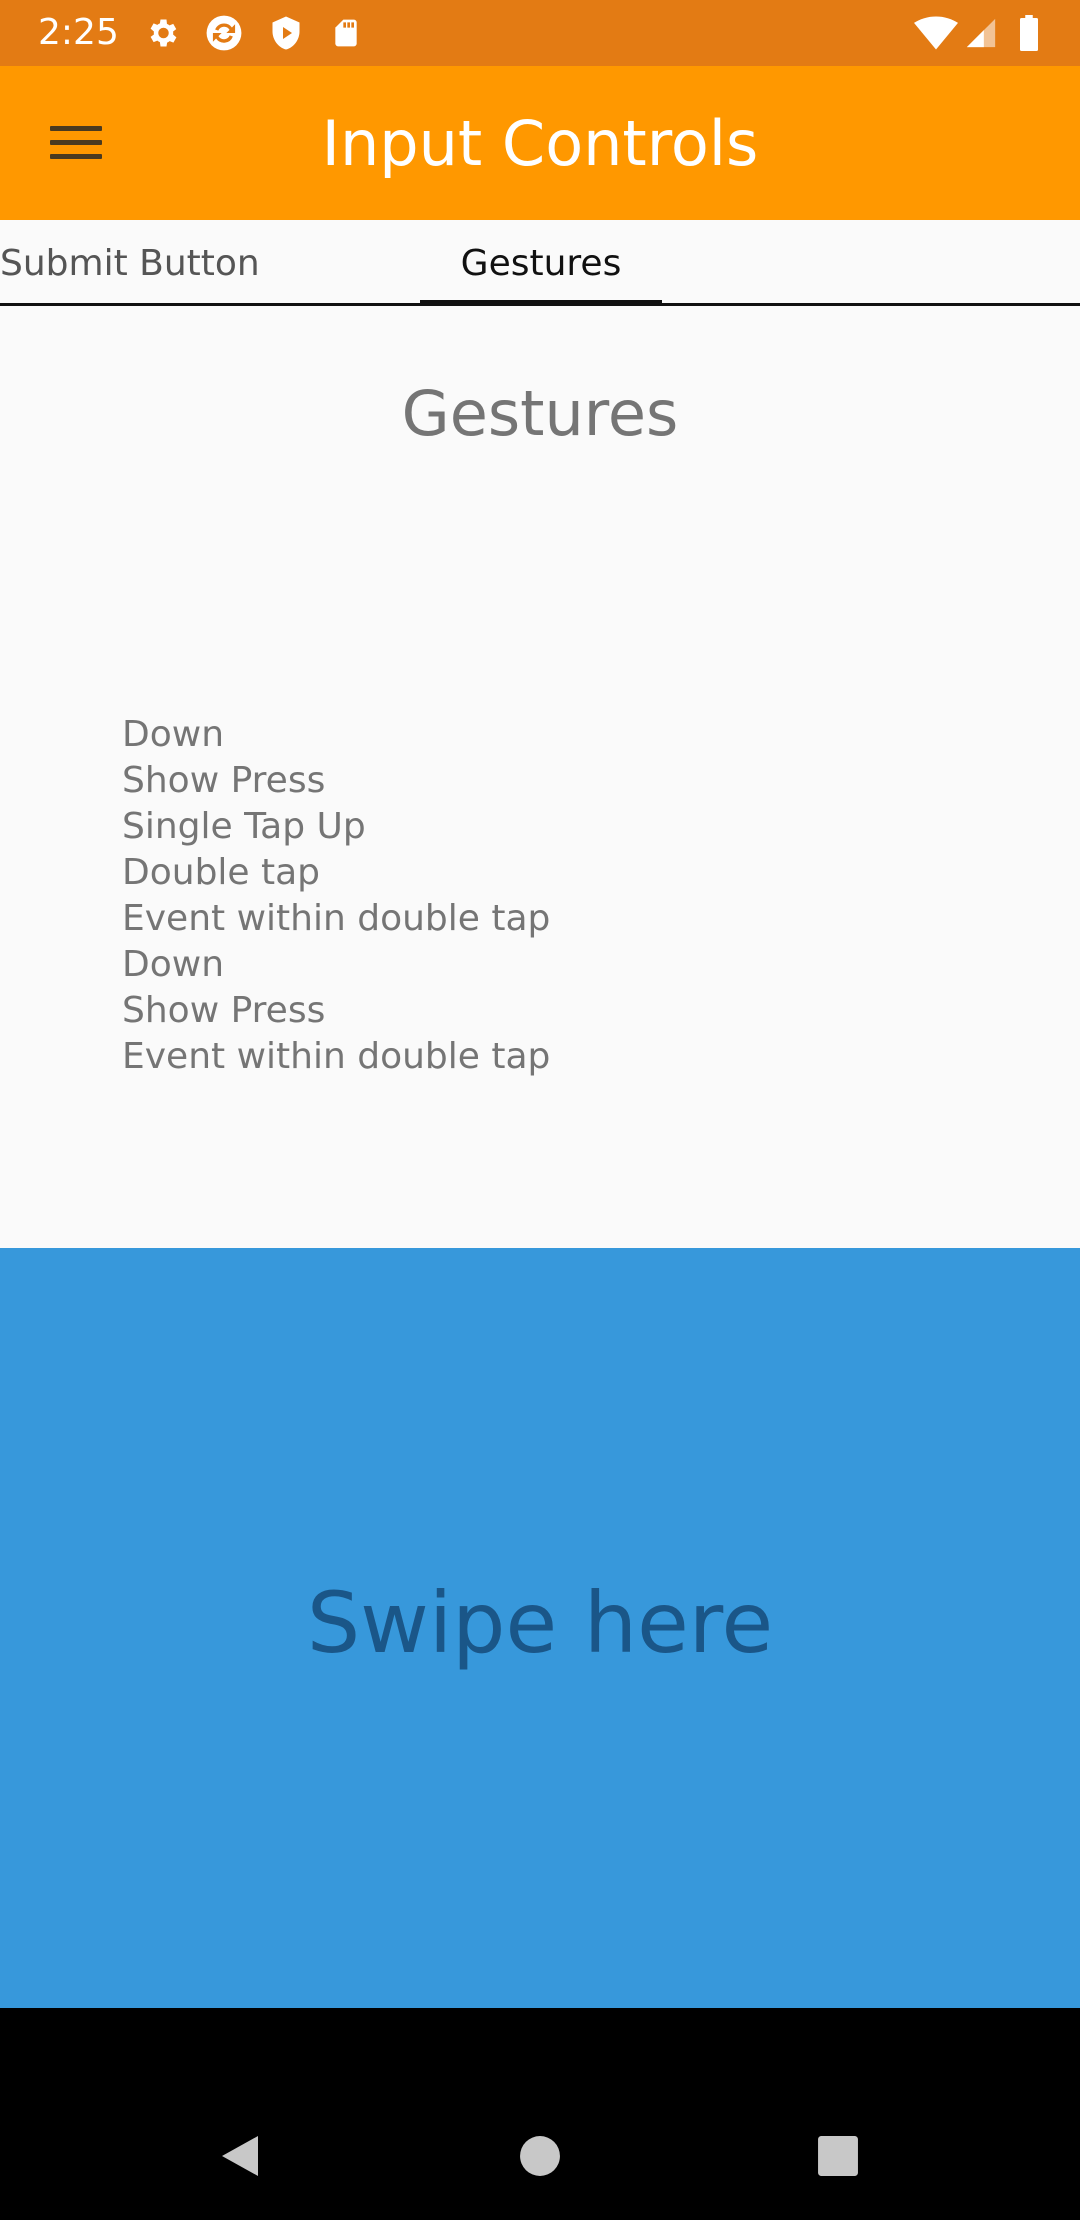 This screenshot has width=1080, height=2220. I want to click on tab-gestures: Gestures, so click(541, 263).